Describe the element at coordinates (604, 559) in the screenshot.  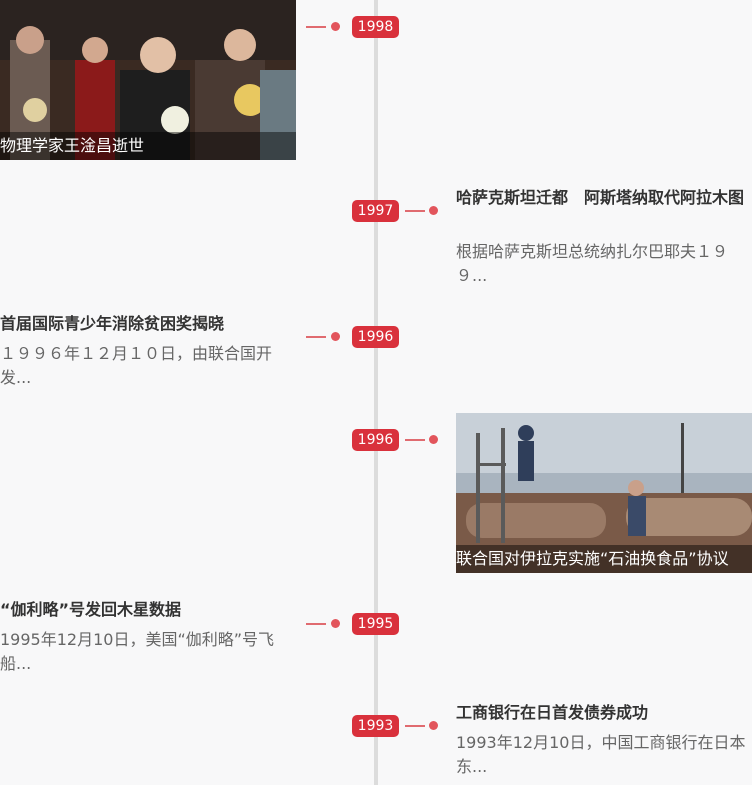
I see `photo-caption: 联合国对伊拉克实施“石油换食品”协议` at that location.